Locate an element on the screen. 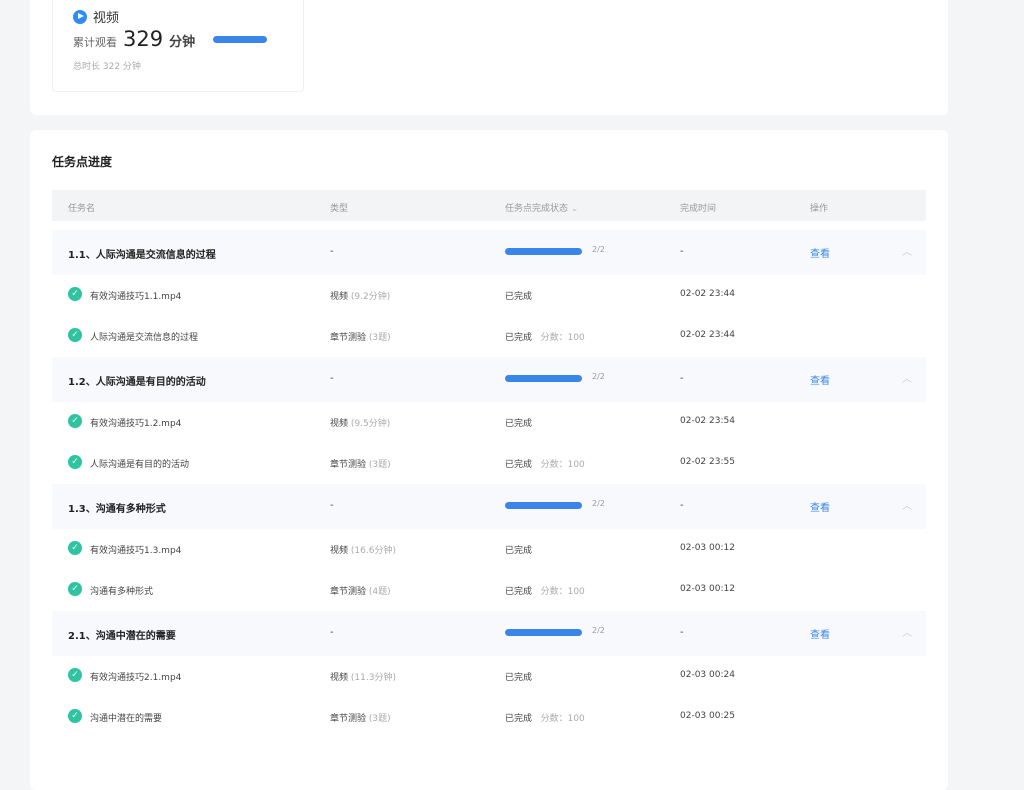 This screenshot has width=1024, height=790. col-status: 任务点完成状态 ⌄ is located at coordinates (541, 207).